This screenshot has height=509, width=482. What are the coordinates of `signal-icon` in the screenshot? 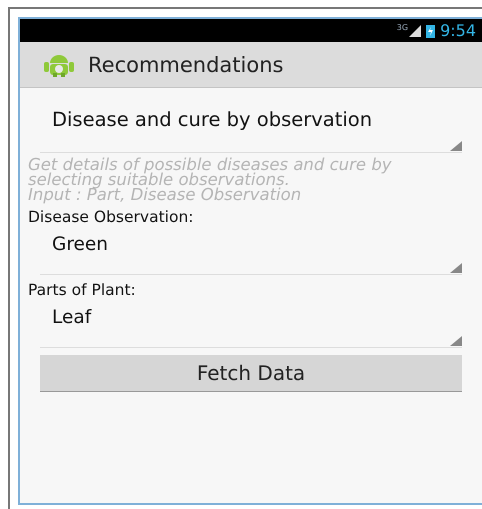 It's located at (415, 30).